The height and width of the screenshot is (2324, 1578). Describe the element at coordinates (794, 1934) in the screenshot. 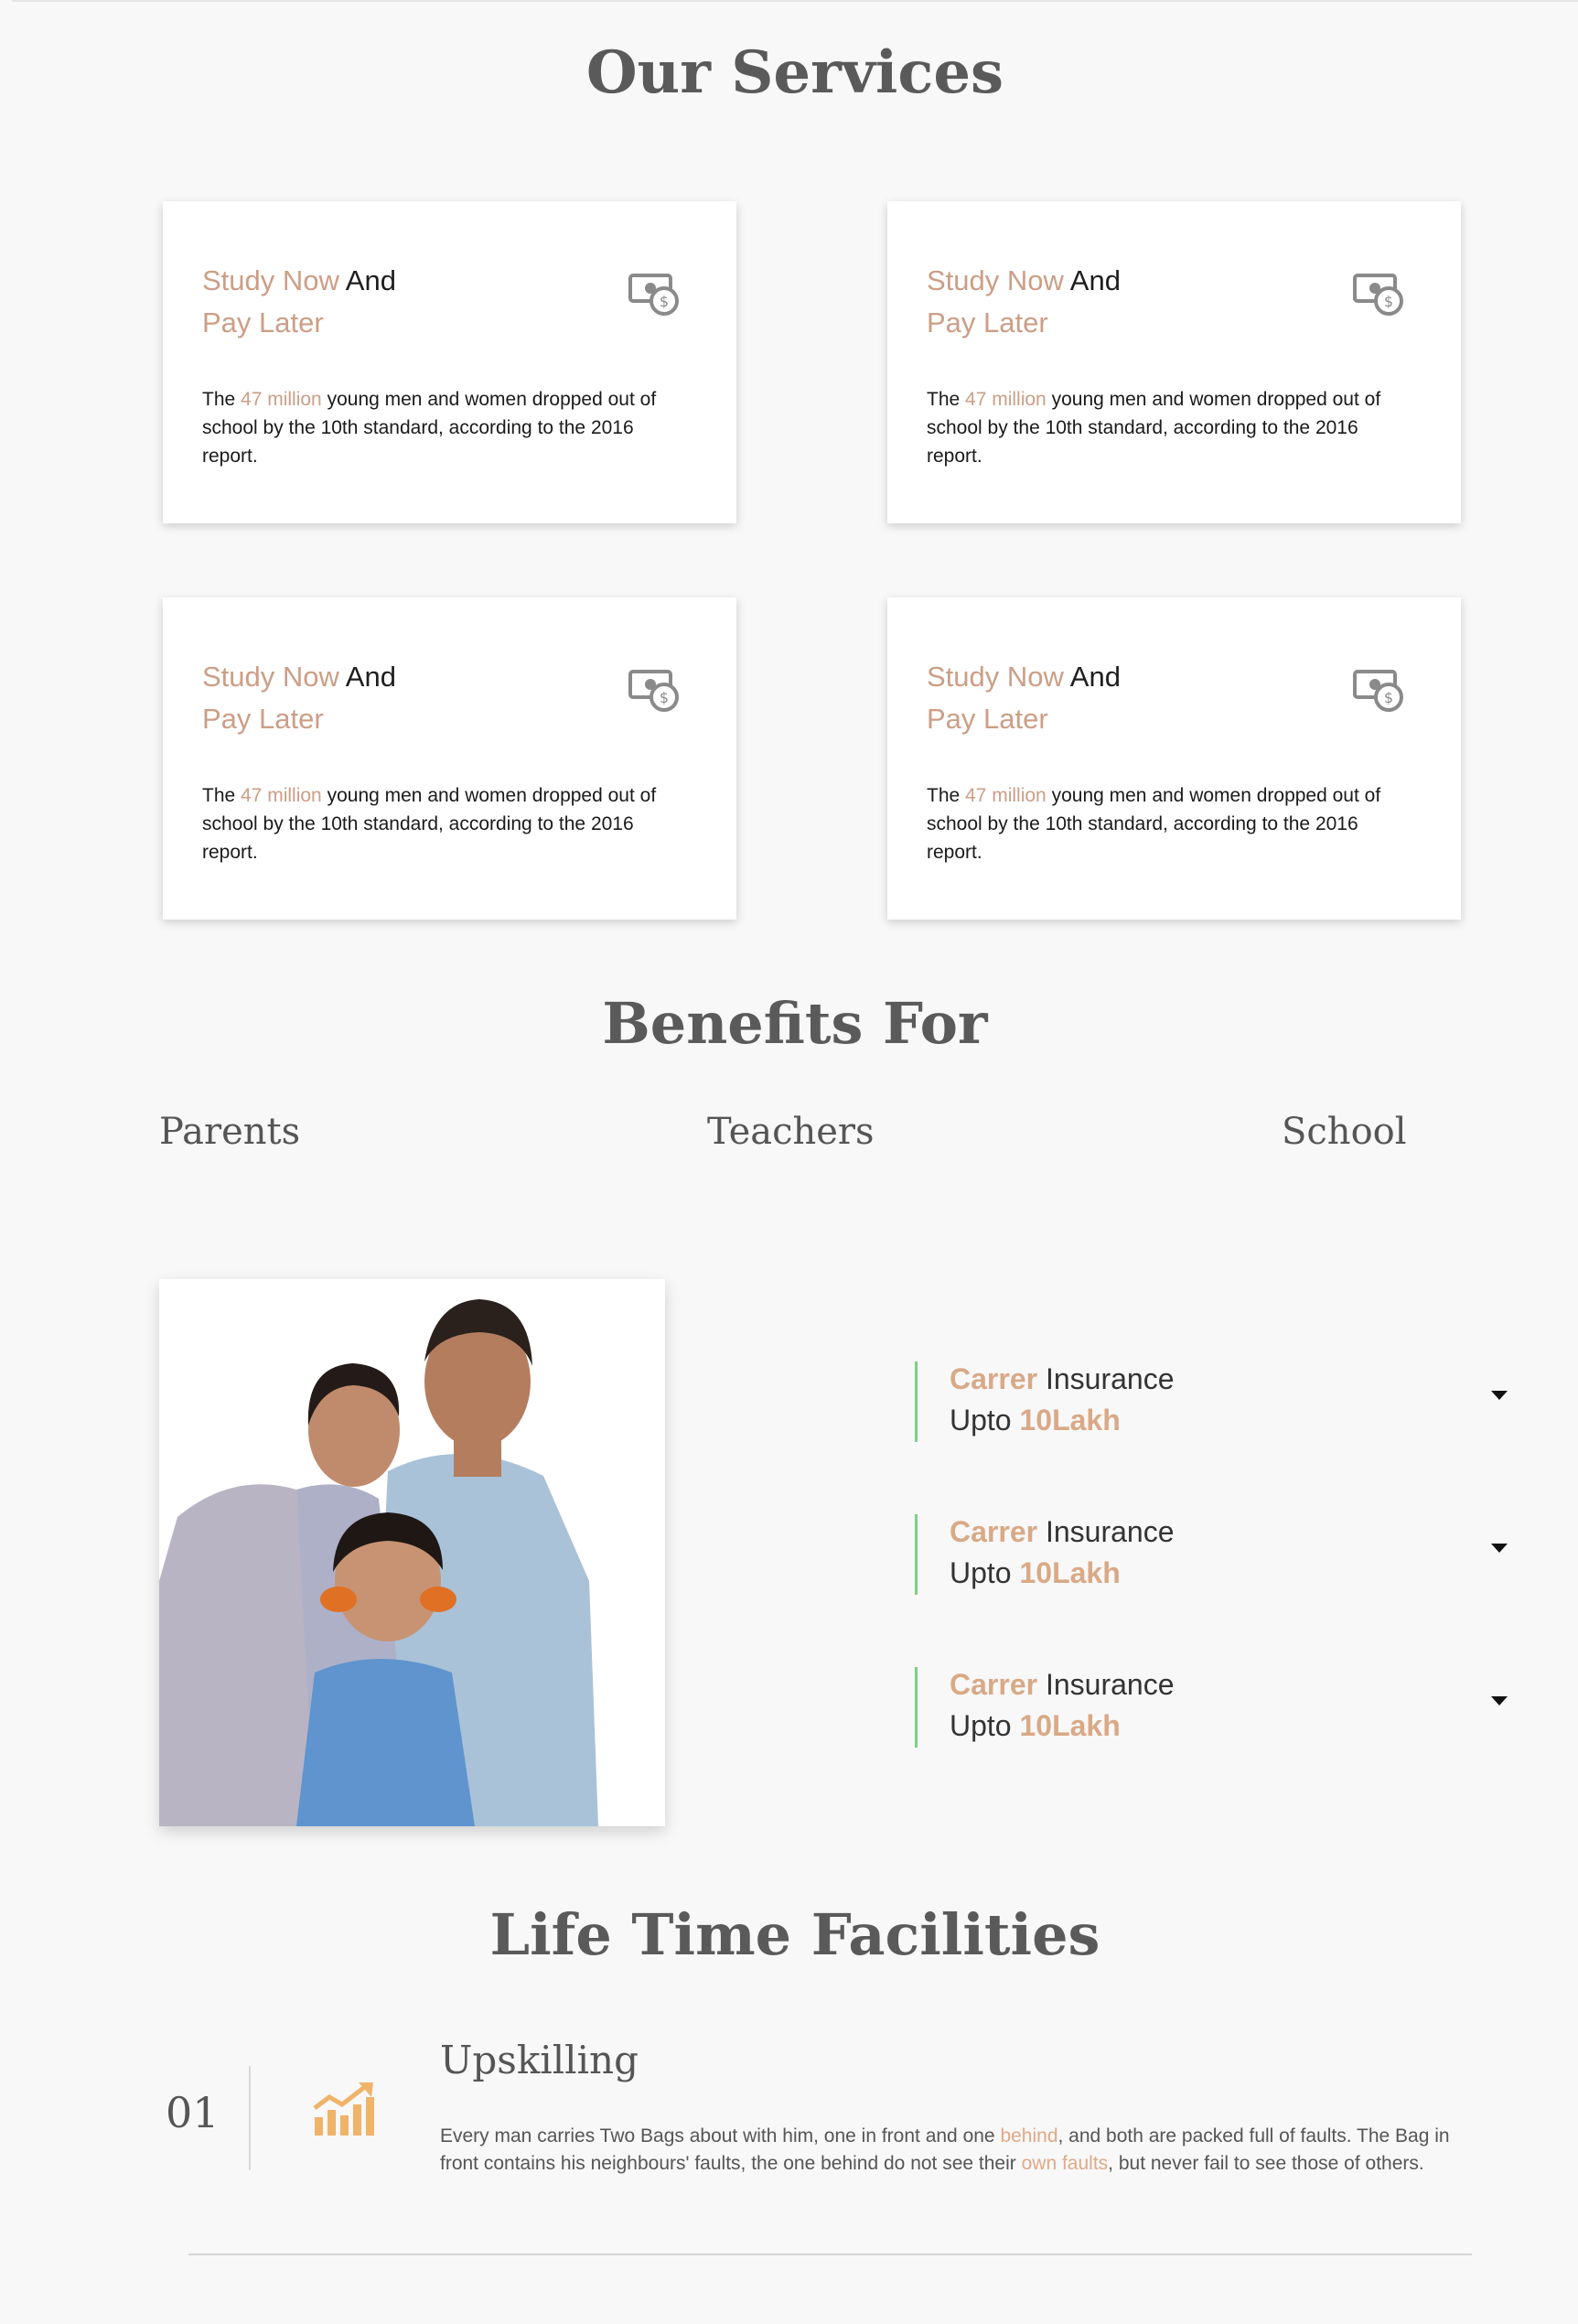

I see `facilities-title: Life Time Facilities` at that location.